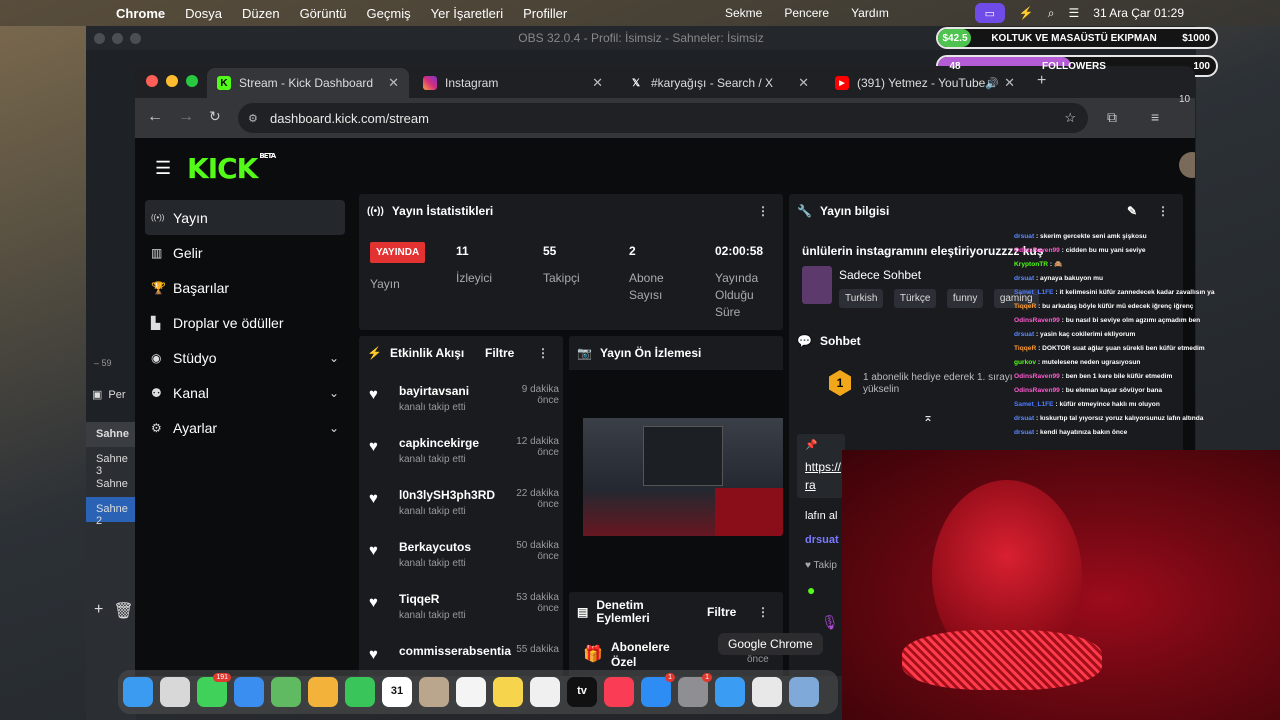 The width and height of the screenshot is (1280, 720). Describe the element at coordinates (253, 118) in the screenshot. I see `site-info-icon: ⚙` at that location.